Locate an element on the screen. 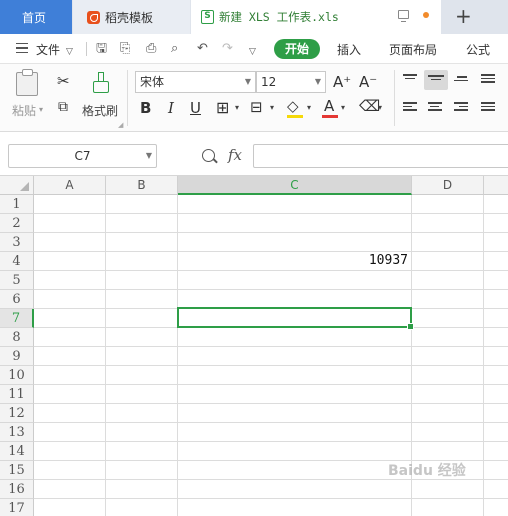  cell-a6 is located at coordinates (70, 299).